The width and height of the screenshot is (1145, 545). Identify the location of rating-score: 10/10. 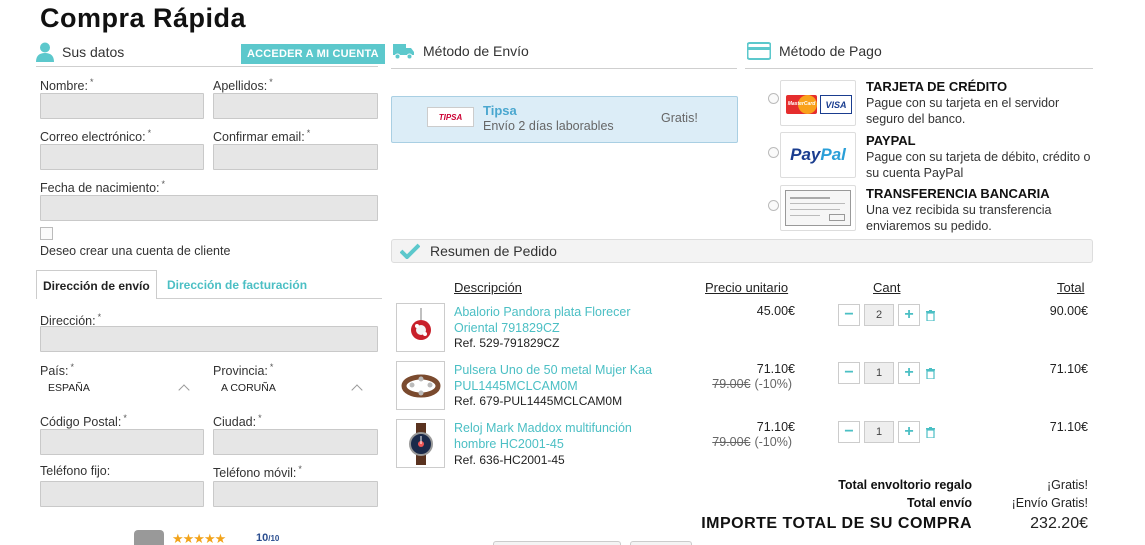
(268, 538).